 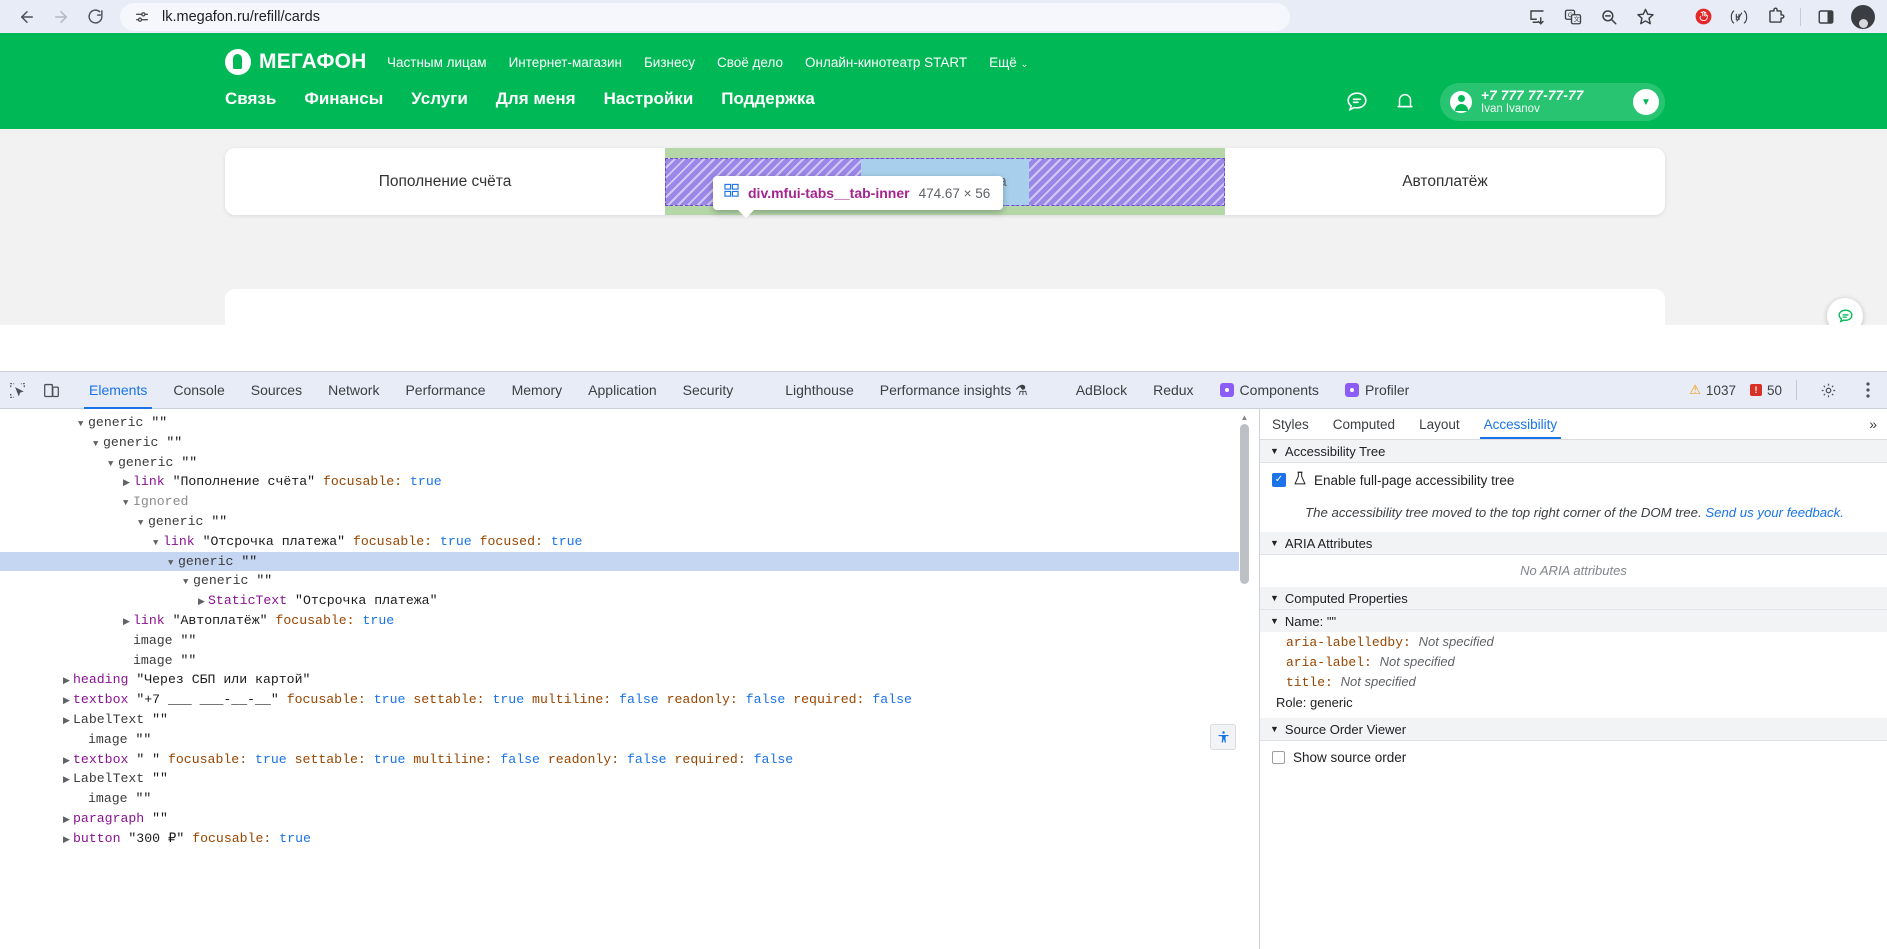 I want to click on nav-item-uslugi: Услуги, so click(x=439, y=99).